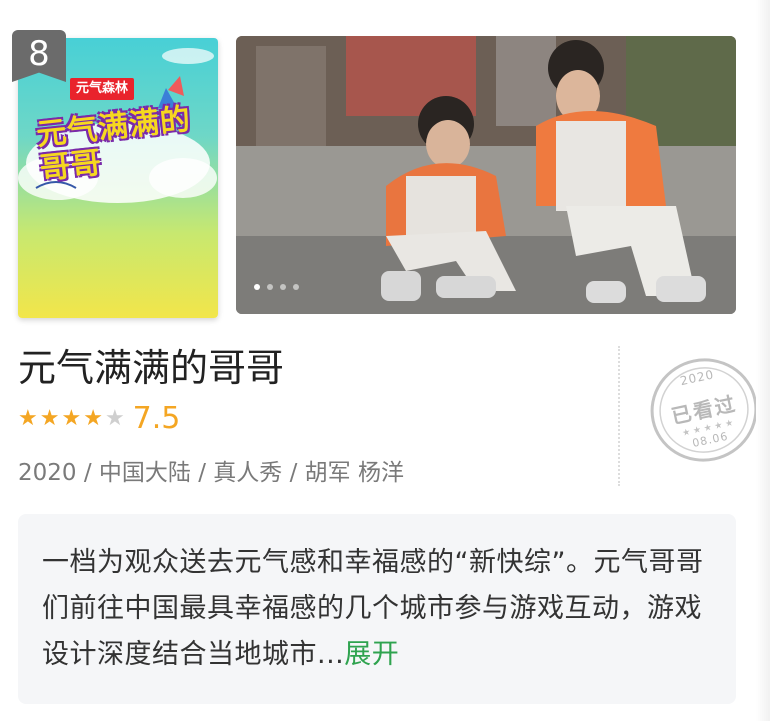  What do you see at coordinates (619, 416) in the screenshot?
I see `divider` at bounding box center [619, 416].